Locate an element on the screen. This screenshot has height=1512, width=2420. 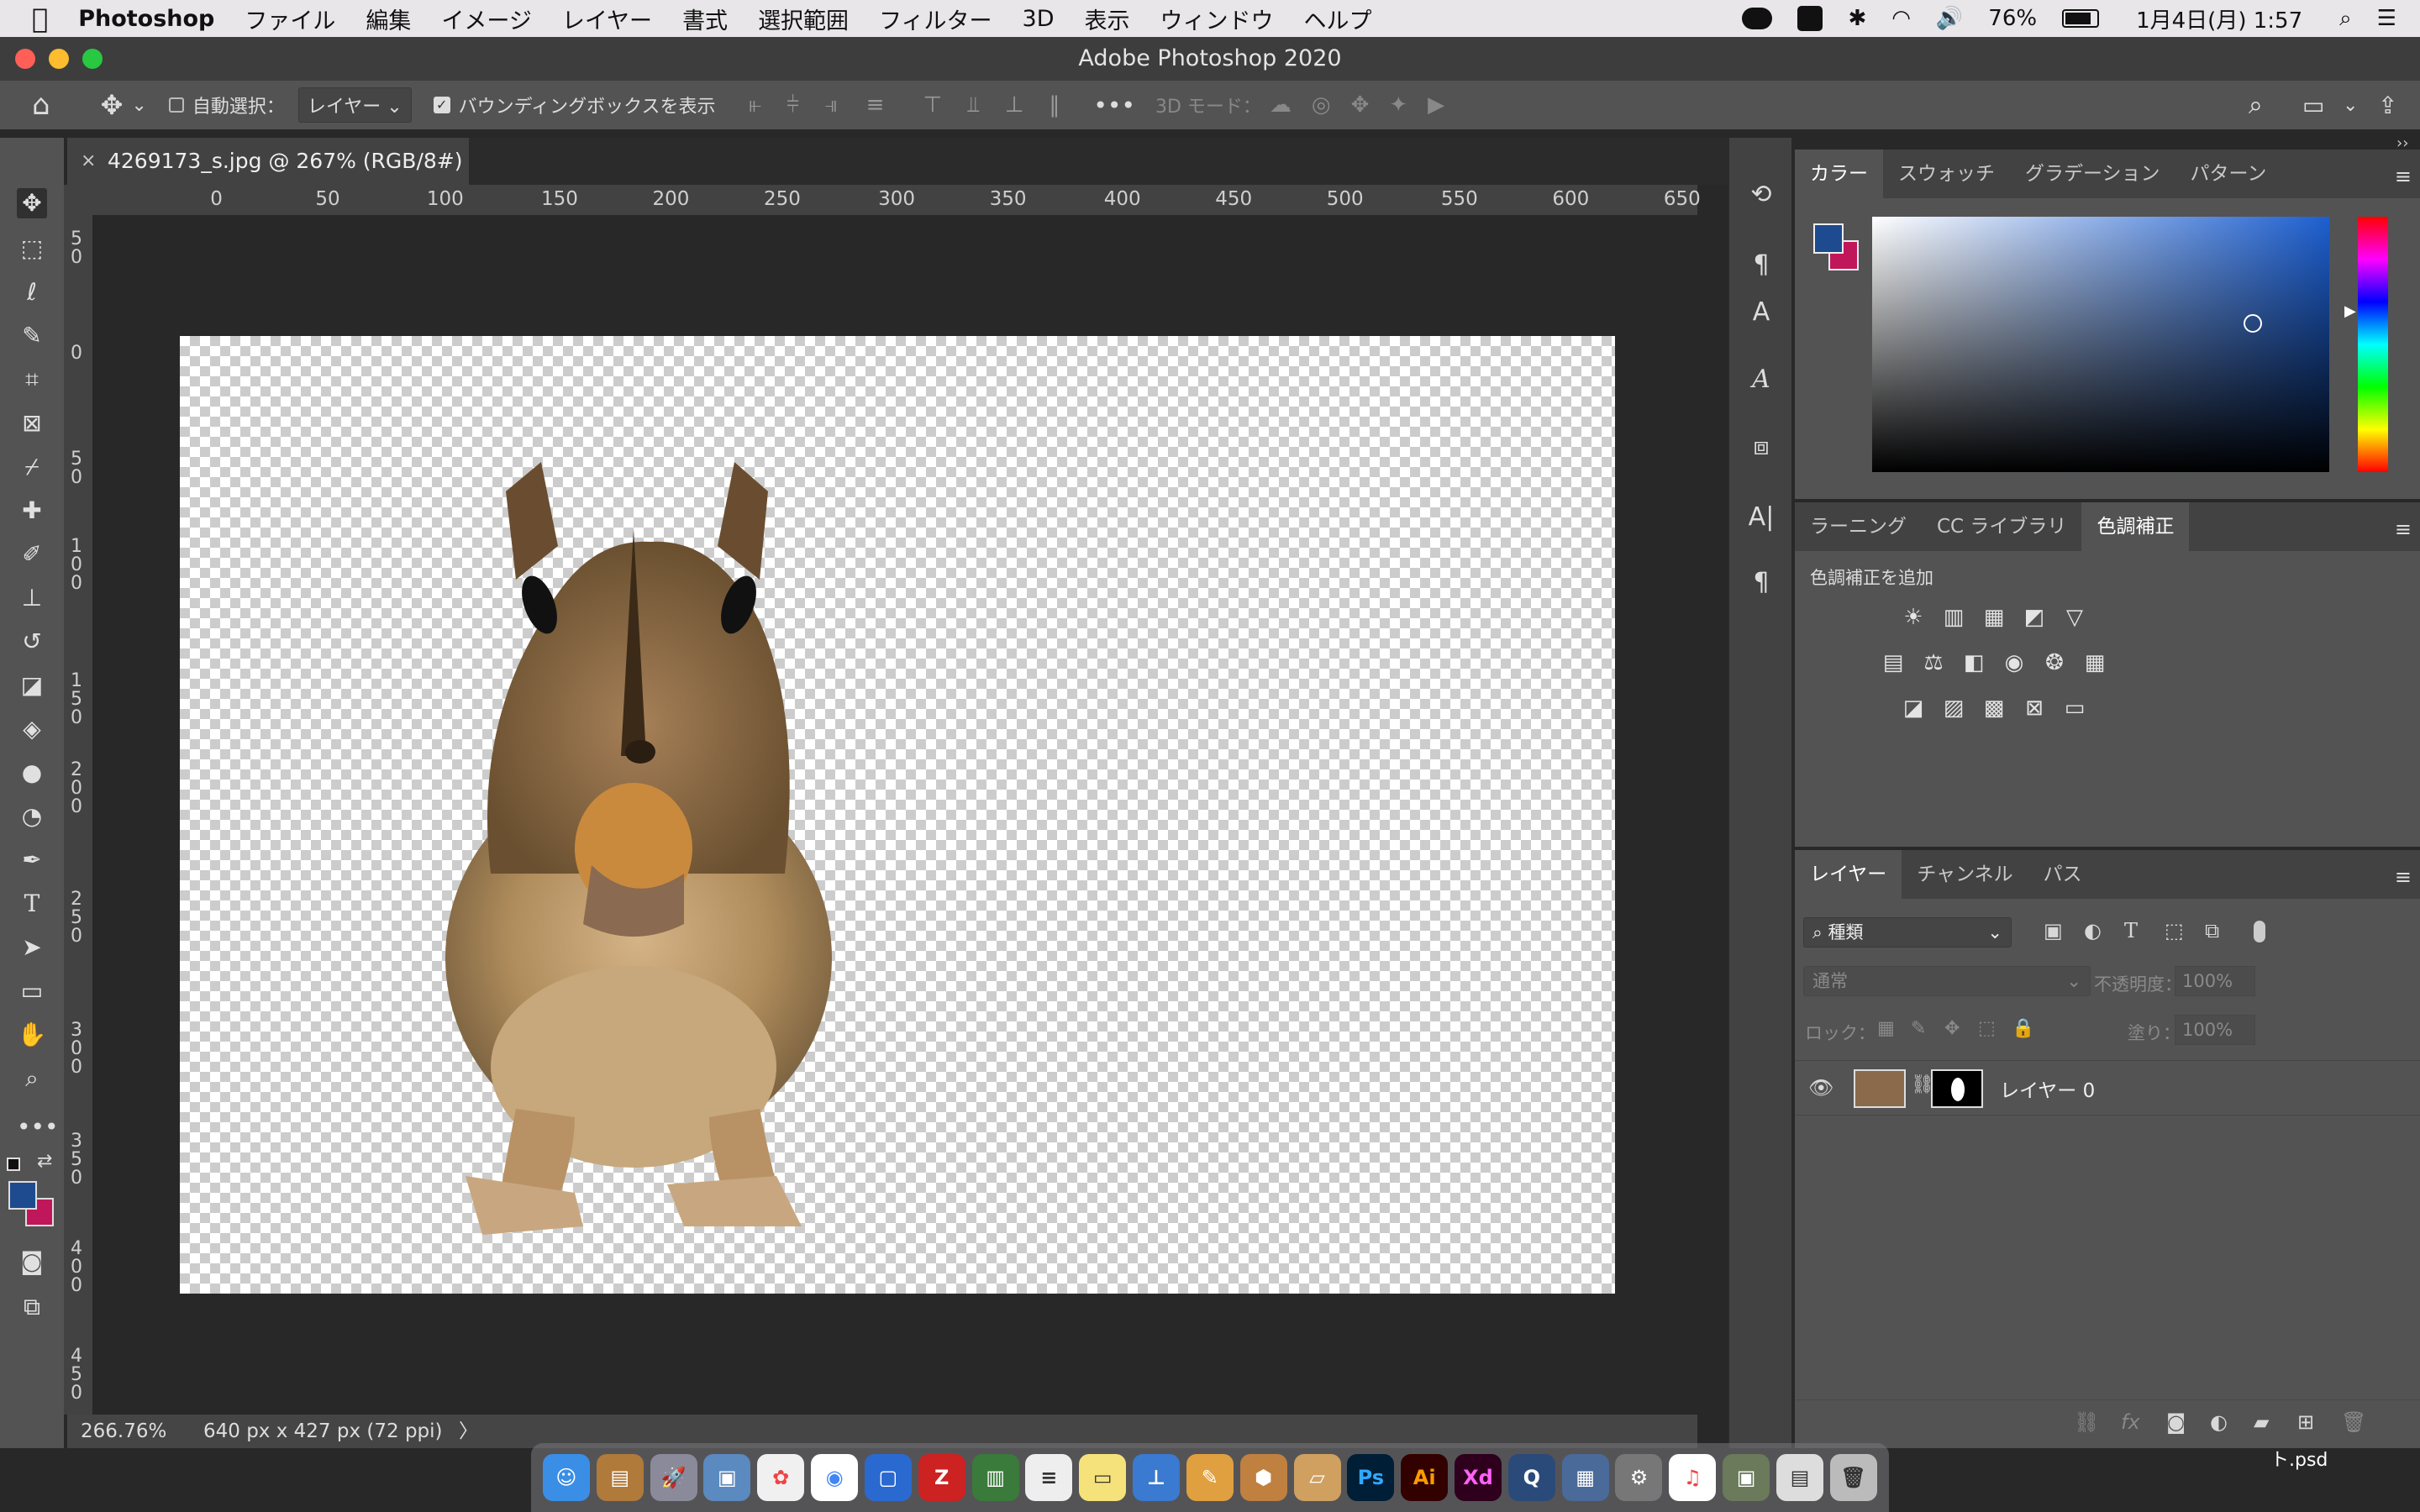
share-icon: ⇪ is located at coordinates (2388, 105).